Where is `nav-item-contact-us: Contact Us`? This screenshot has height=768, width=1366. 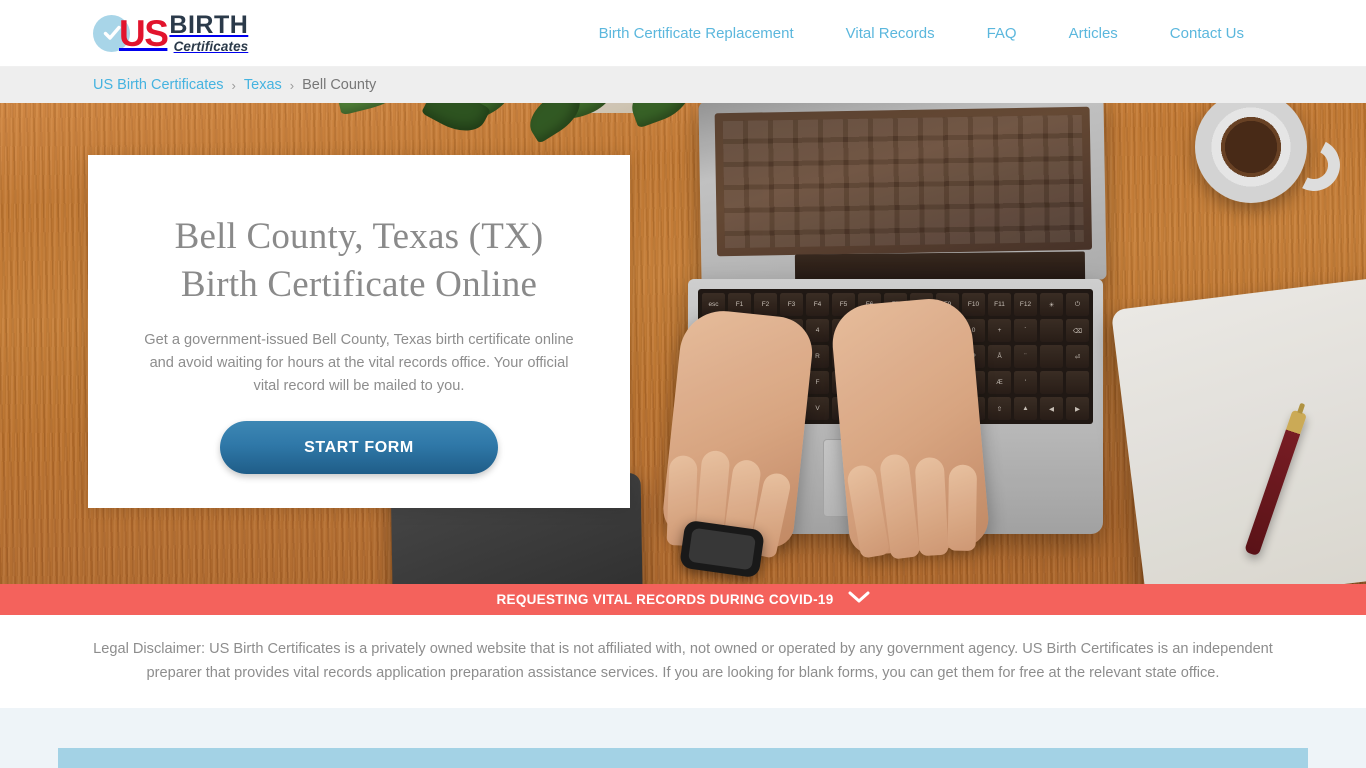 nav-item-contact-us: Contact Us is located at coordinates (1207, 33).